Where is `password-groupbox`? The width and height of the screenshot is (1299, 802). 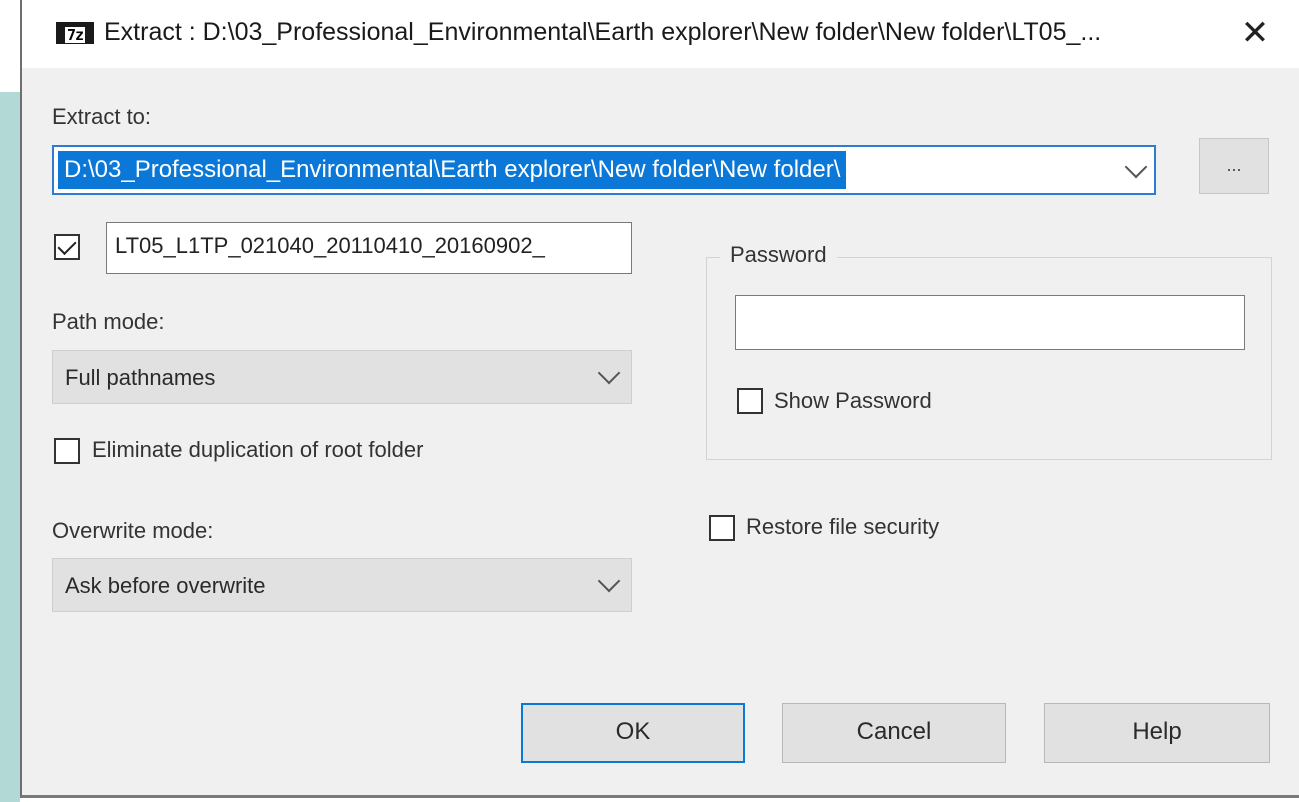 password-groupbox is located at coordinates (989, 358).